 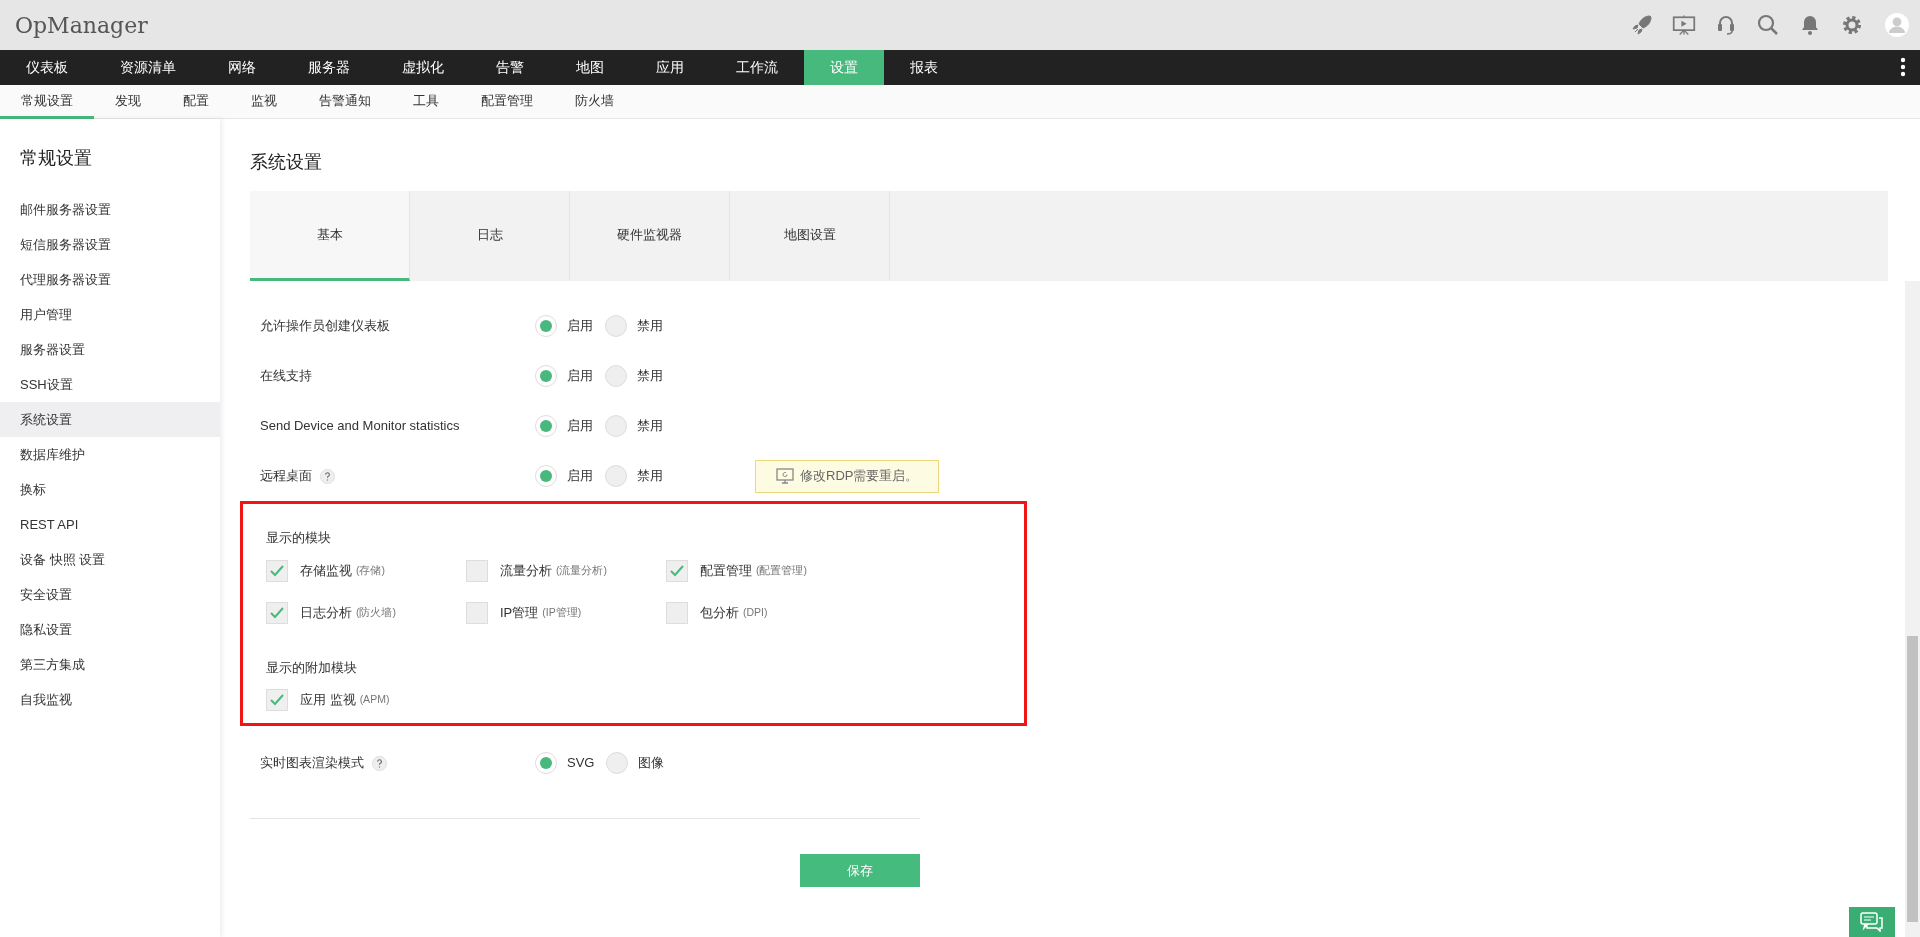 What do you see at coordinates (110, 594) in the screenshot?
I see `sidebar-item: 安全设置` at bounding box center [110, 594].